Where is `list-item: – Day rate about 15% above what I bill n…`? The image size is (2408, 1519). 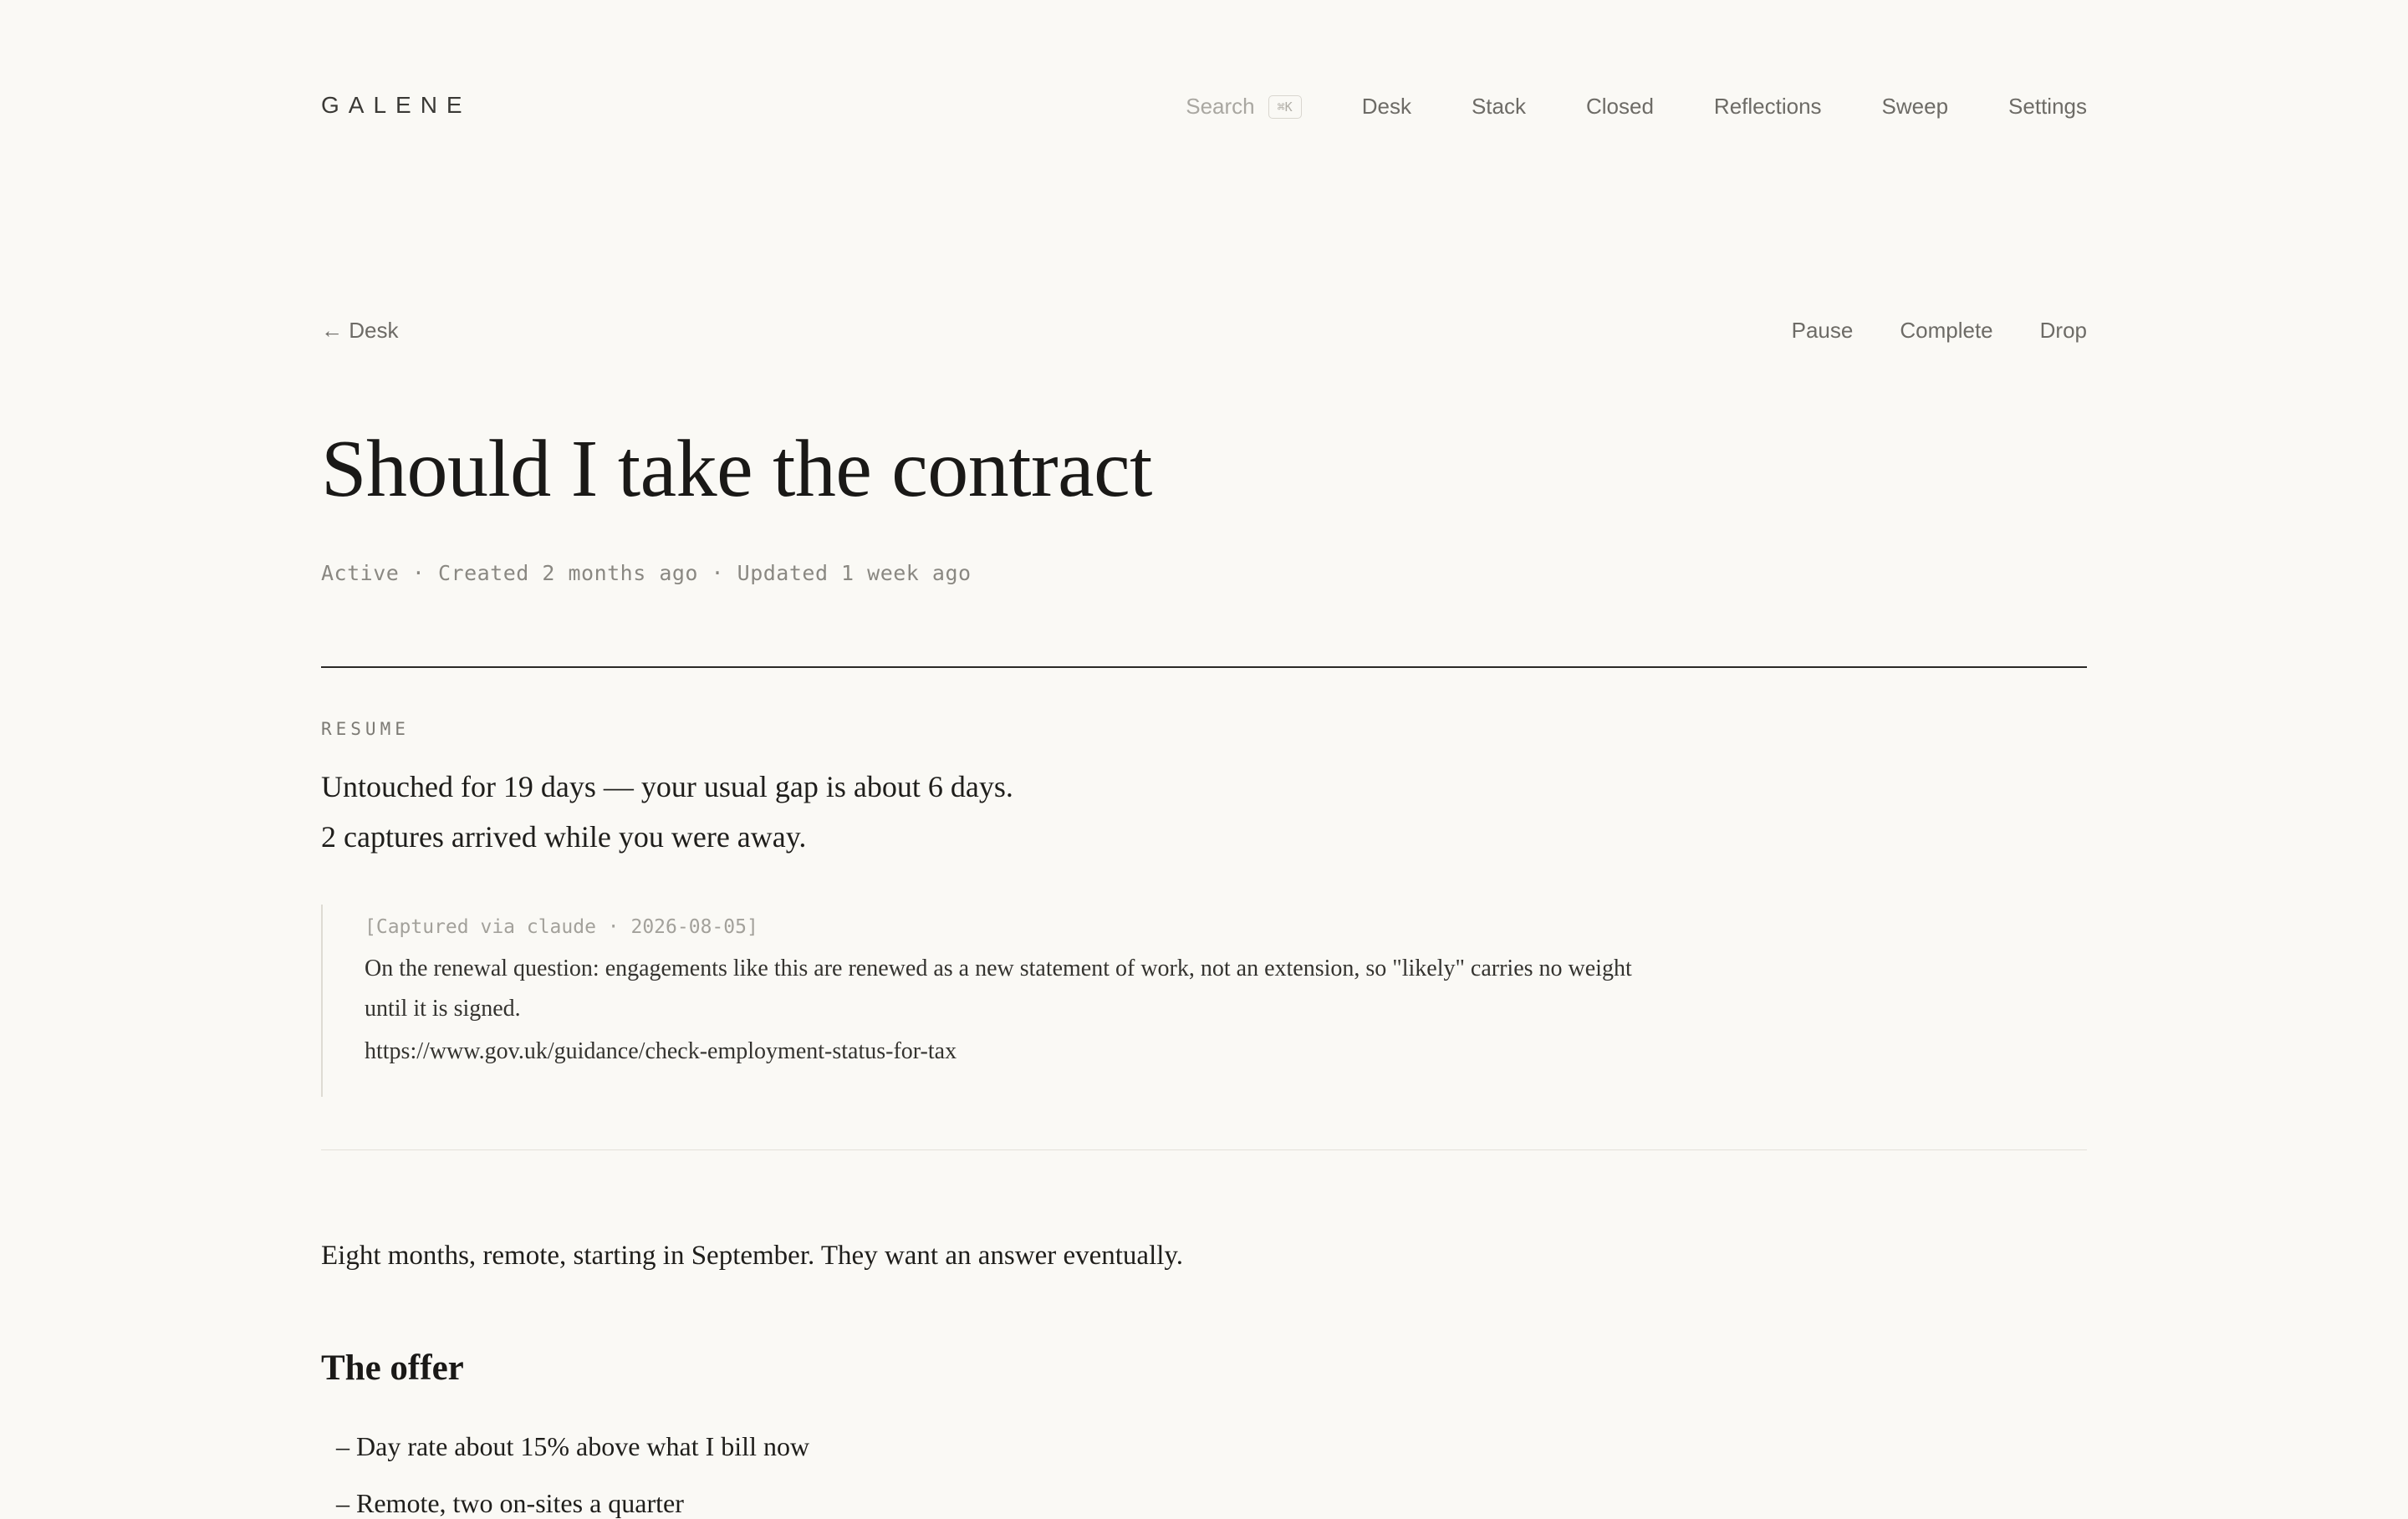
list-item: – Day rate about 15% above what I bill n… is located at coordinates (573, 1446).